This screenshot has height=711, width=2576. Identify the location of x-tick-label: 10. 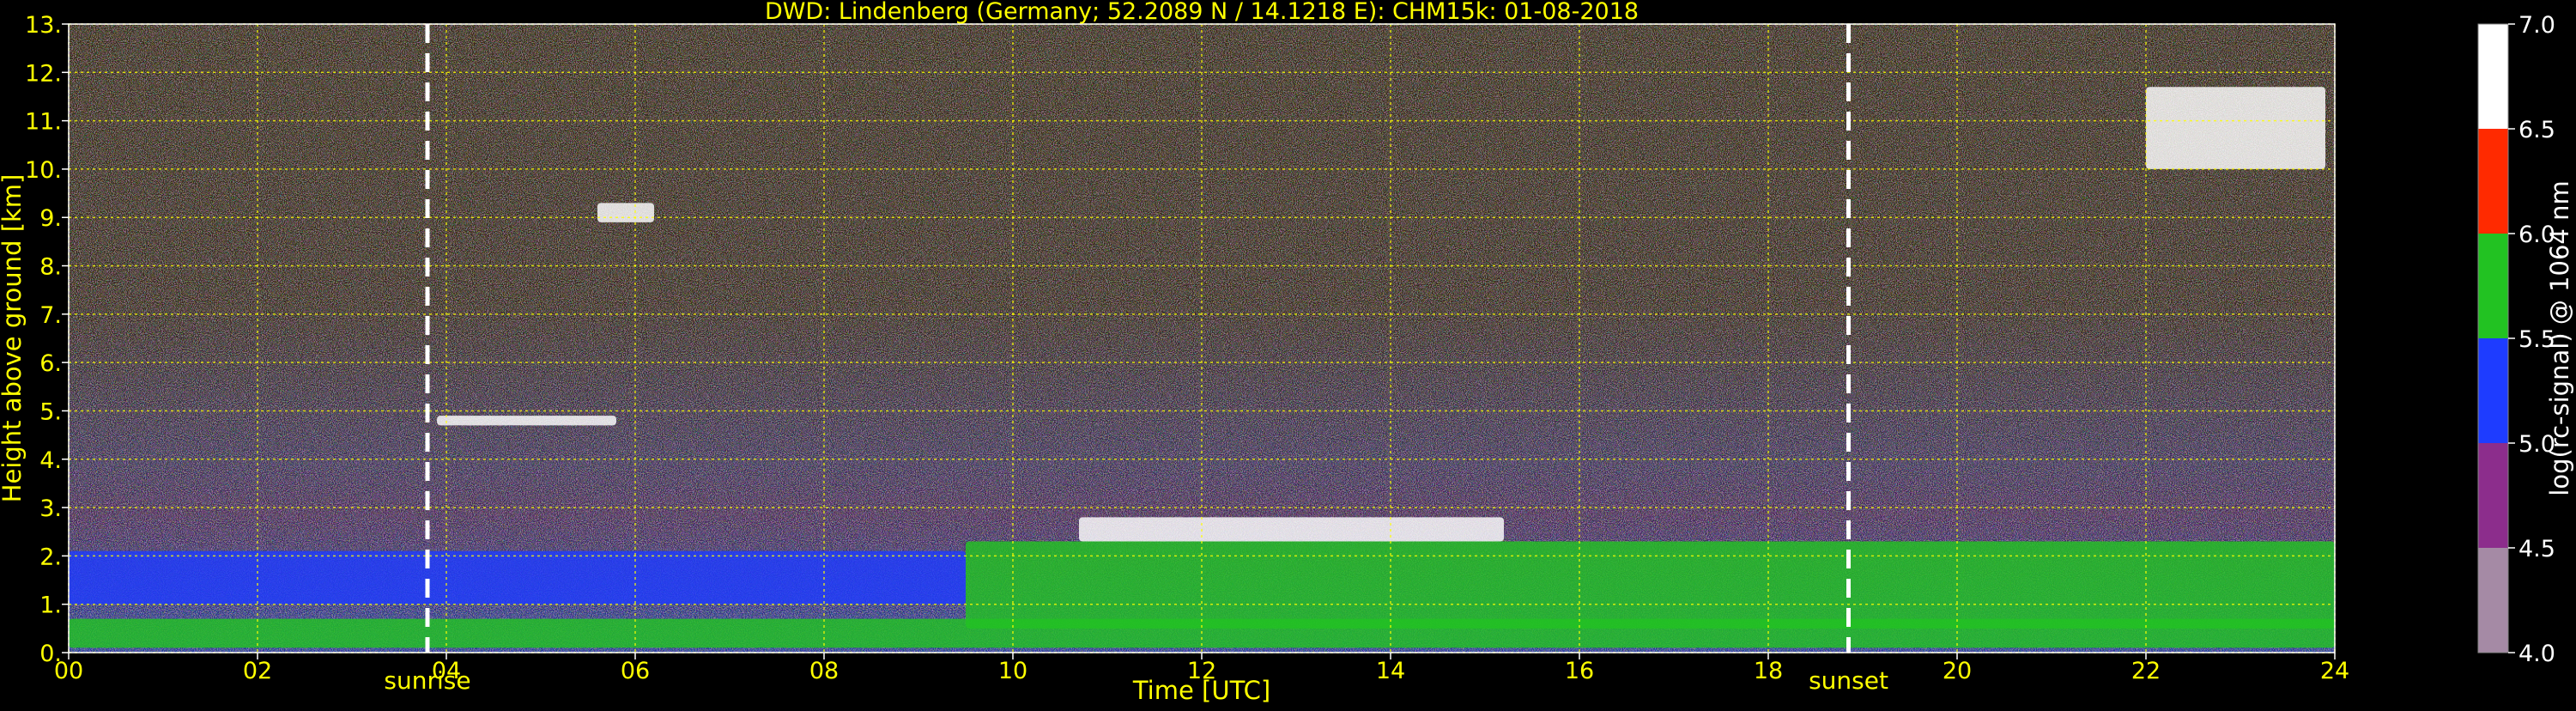
(1012, 671).